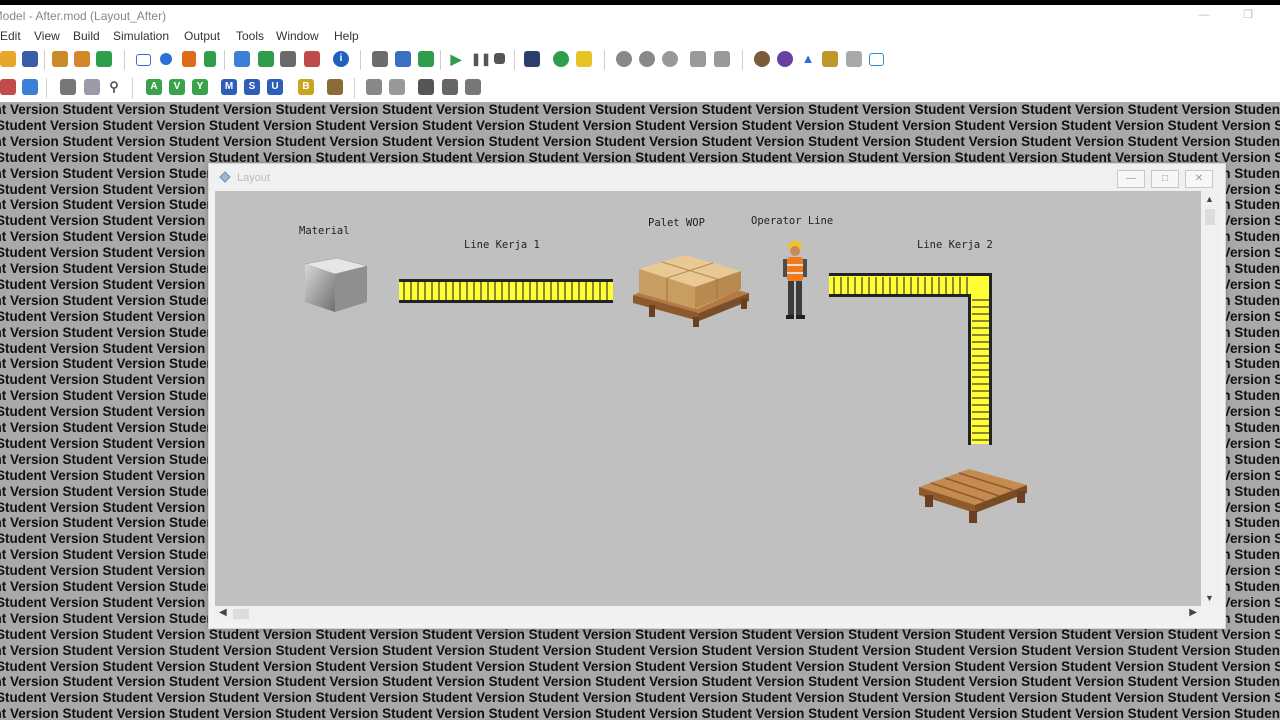  What do you see at coordinates (223, 612) in the screenshot?
I see `scroll-left-icon: ◀` at bounding box center [223, 612].